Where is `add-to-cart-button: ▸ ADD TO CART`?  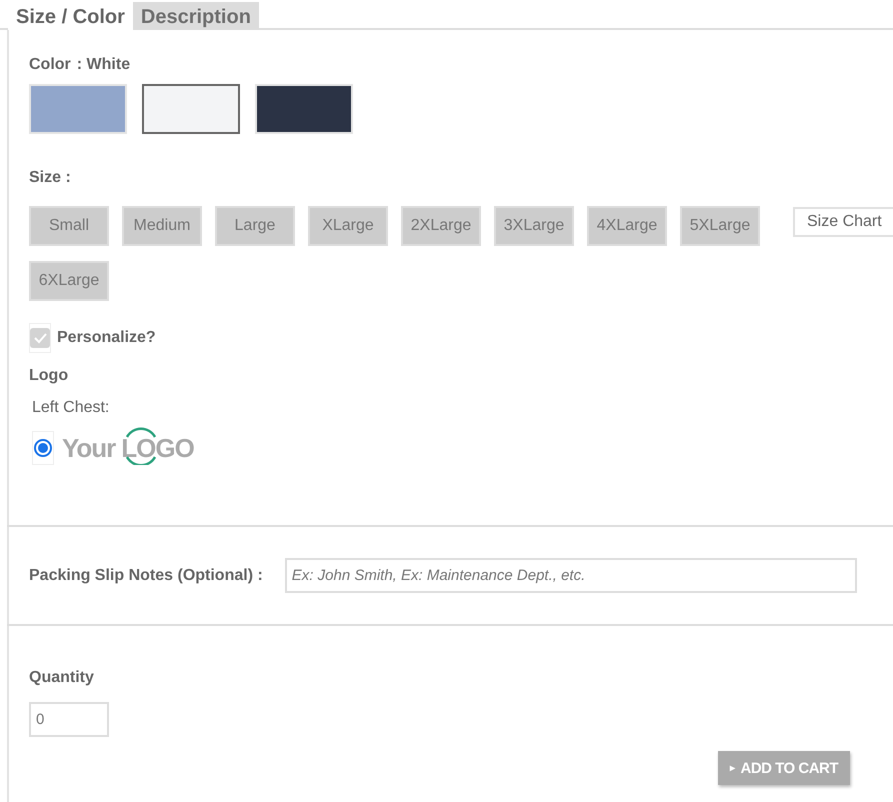 add-to-cart-button: ▸ ADD TO CART is located at coordinates (784, 768).